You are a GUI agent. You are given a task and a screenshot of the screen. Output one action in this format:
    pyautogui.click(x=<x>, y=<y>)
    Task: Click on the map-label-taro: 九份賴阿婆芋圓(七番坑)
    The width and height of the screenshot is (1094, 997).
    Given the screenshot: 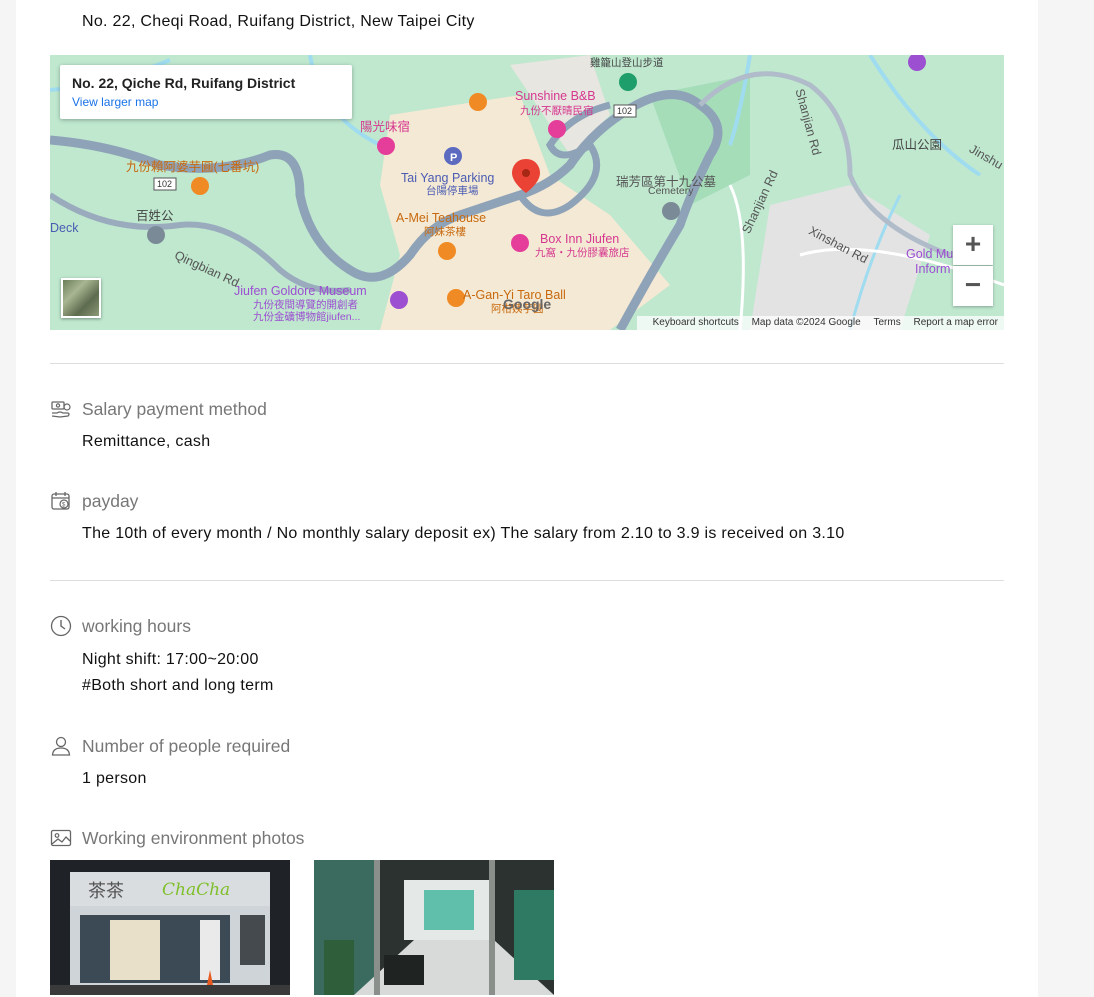 What is the action you would take?
    pyautogui.click(x=192, y=165)
    